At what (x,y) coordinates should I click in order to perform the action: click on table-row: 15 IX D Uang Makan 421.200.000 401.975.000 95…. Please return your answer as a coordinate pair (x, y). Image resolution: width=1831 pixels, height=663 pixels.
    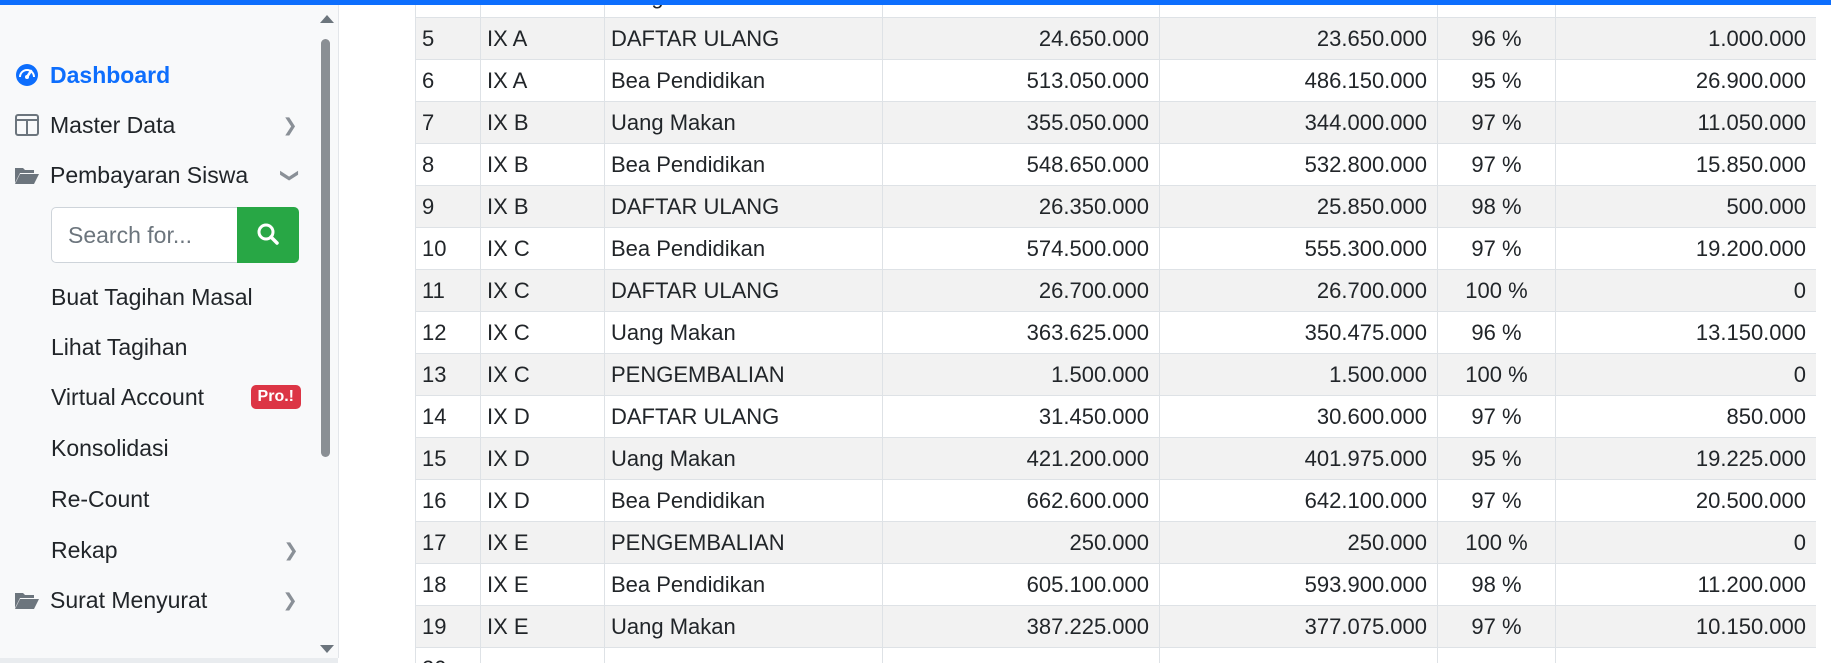
    Looking at the image, I should click on (1115, 458).